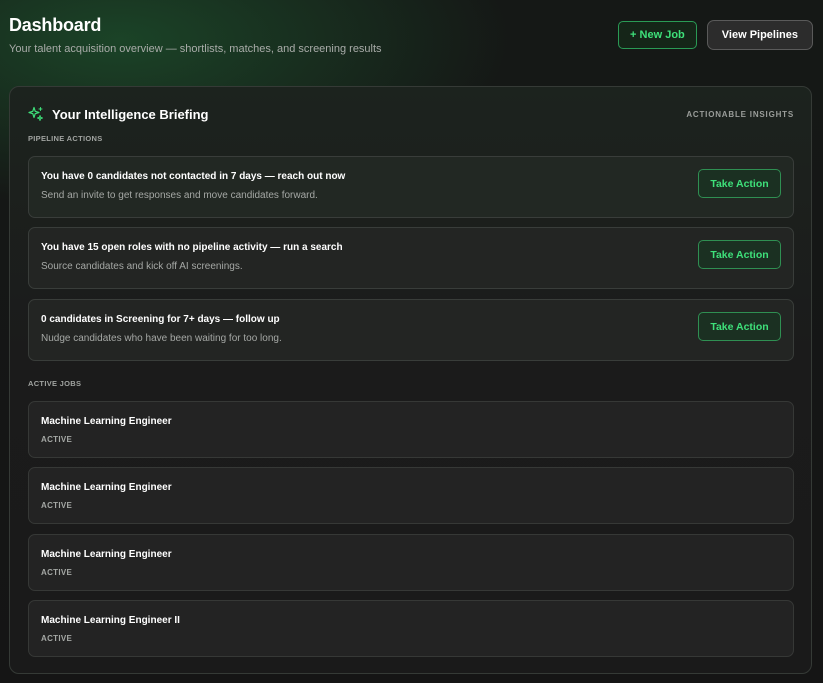 The width and height of the screenshot is (823, 683). What do you see at coordinates (55, 383) in the screenshot?
I see `active-jobs-label: ACTIVE JOBS` at bounding box center [55, 383].